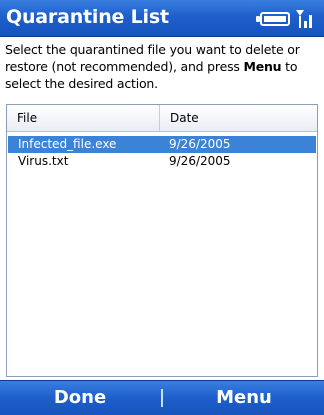 The height and width of the screenshot is (415, 324). What do you see at coordinates (162, 144) in the screenshot?
I see `list-row-infected-file: Infected_file.exe 9/26/2005` at bounding box center [162, 144].